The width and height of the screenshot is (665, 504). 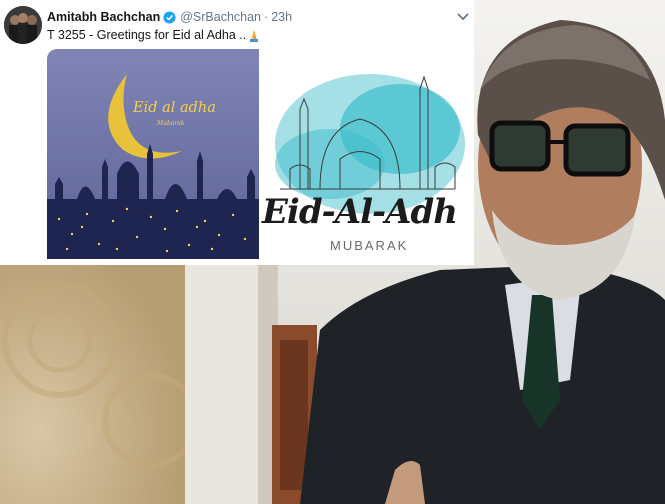 I want to click on eid-image-left, so click(x=153, y=154).